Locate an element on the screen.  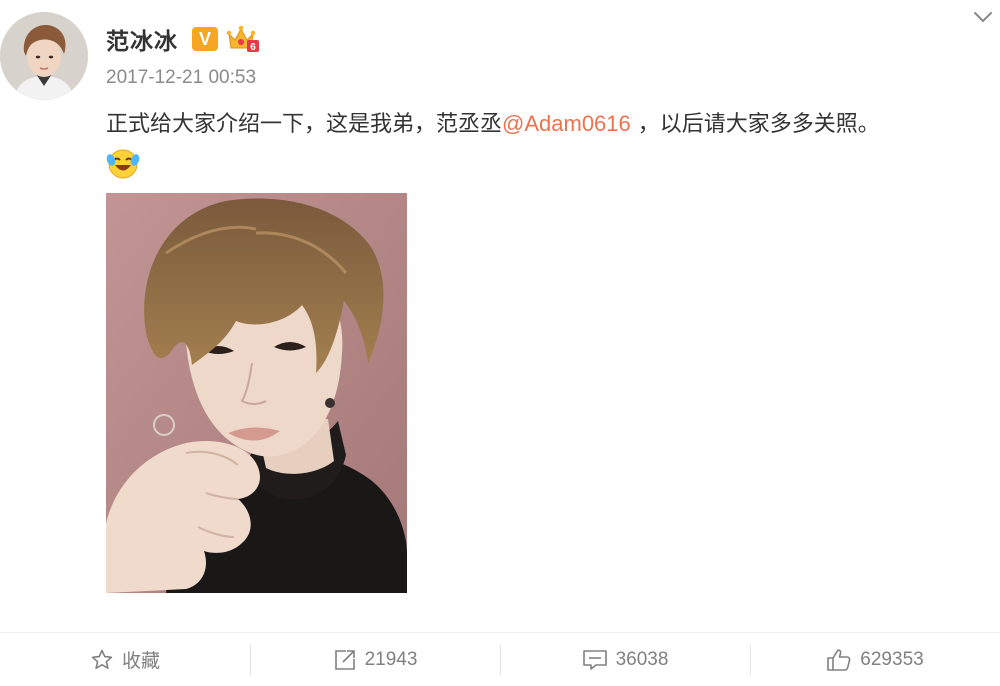
repost-button: 21943 is located at coordinates (375, 659).